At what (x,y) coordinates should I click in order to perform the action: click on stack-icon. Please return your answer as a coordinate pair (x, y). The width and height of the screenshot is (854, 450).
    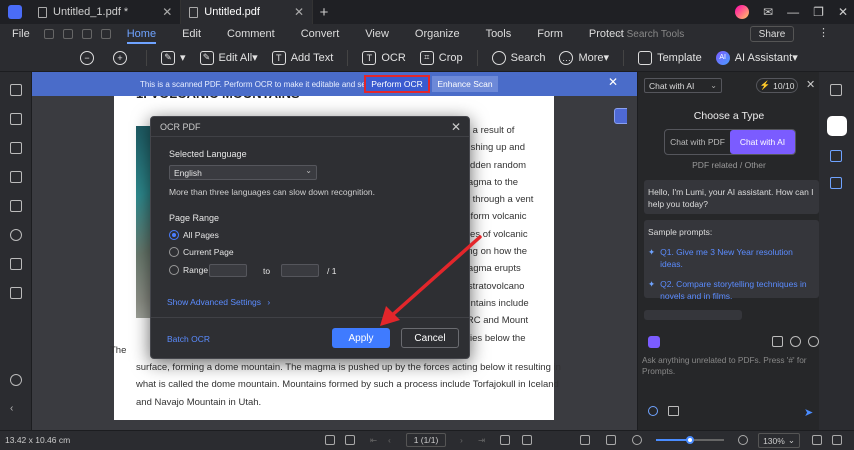
    Looking at the image, I should click on (16, 264).